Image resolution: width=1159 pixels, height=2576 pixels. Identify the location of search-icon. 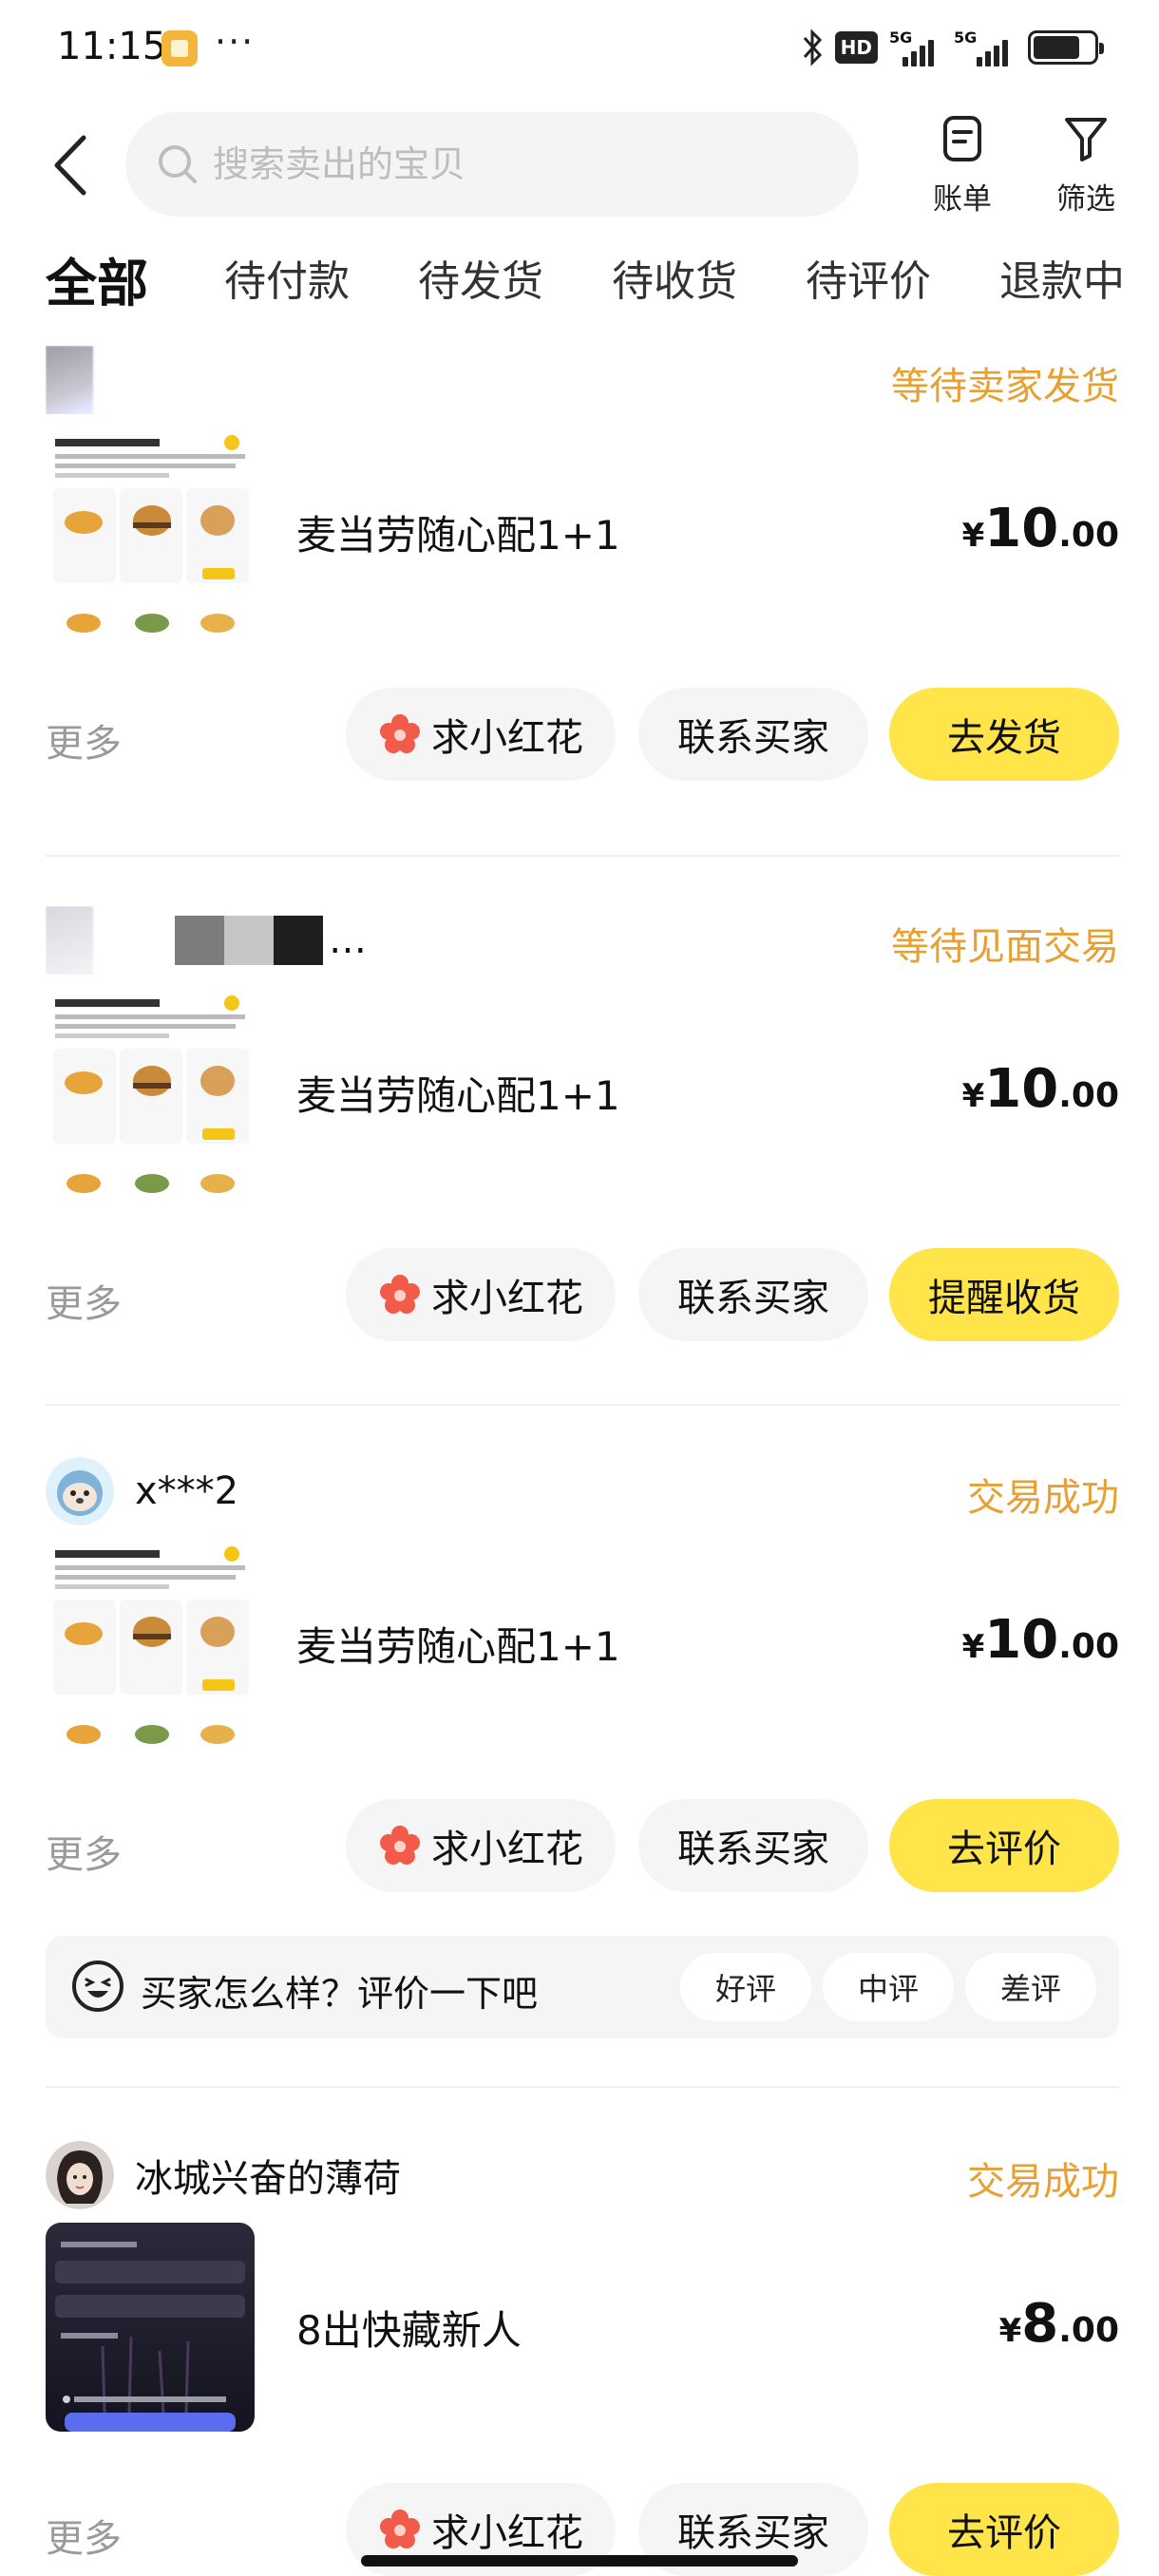
(178, 164).